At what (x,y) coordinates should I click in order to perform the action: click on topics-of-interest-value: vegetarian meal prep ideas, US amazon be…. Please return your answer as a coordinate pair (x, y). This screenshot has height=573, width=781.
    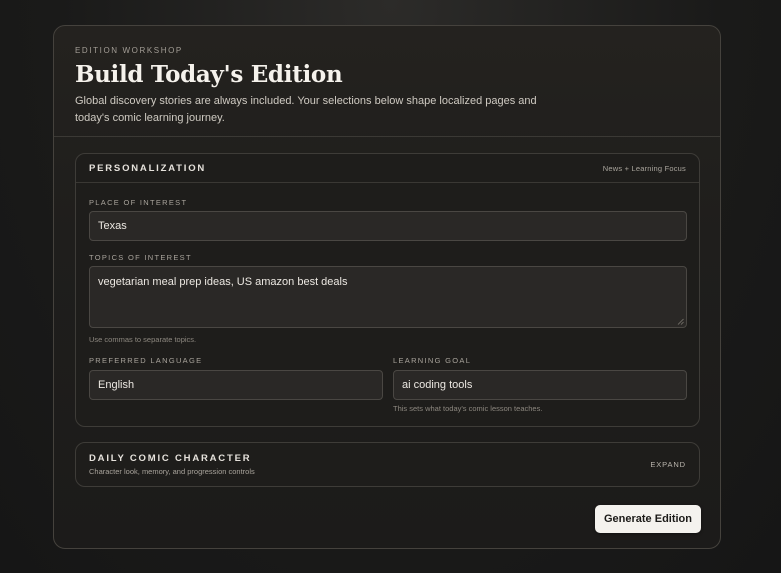
    Looking at the image, I should click on (223, 282).